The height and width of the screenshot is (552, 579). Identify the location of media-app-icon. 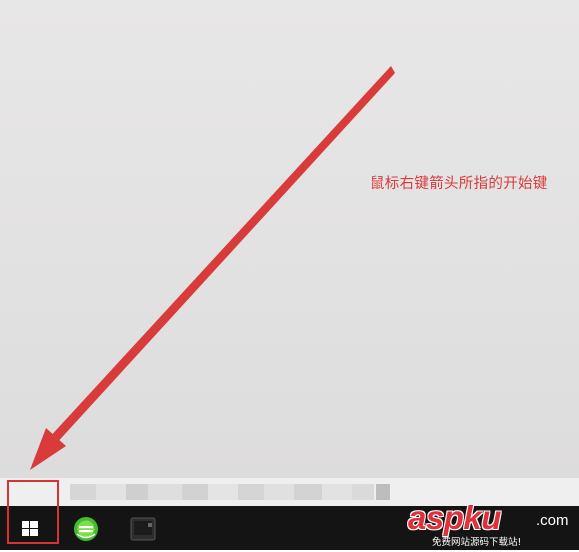
(143, 529).